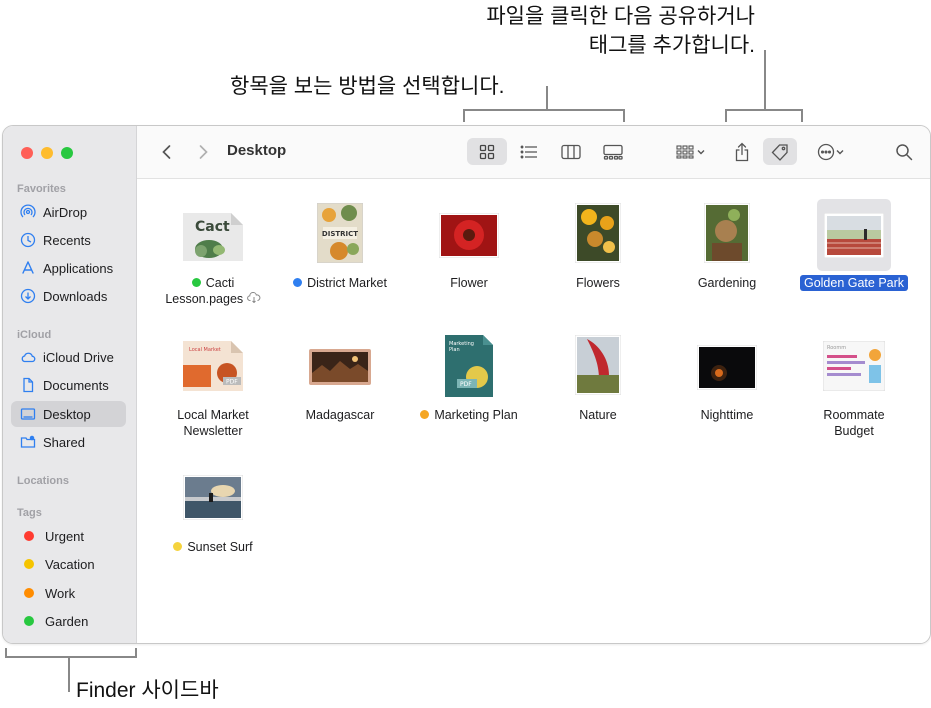  I want to click on search-button, so click(904, 151).